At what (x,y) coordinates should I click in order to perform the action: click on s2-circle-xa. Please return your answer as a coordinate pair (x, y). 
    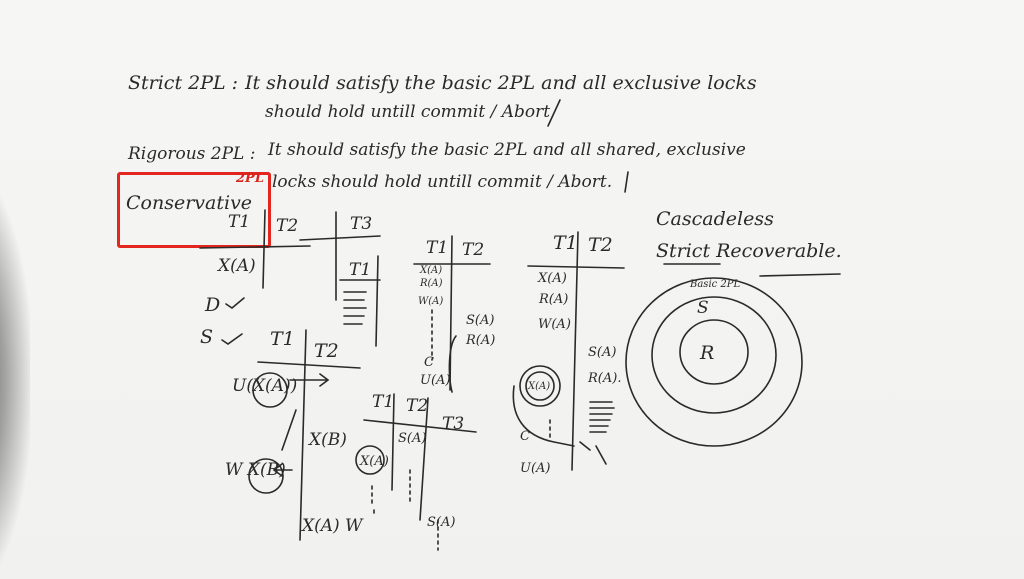
    Looking at the image, I should click on (270, 390).